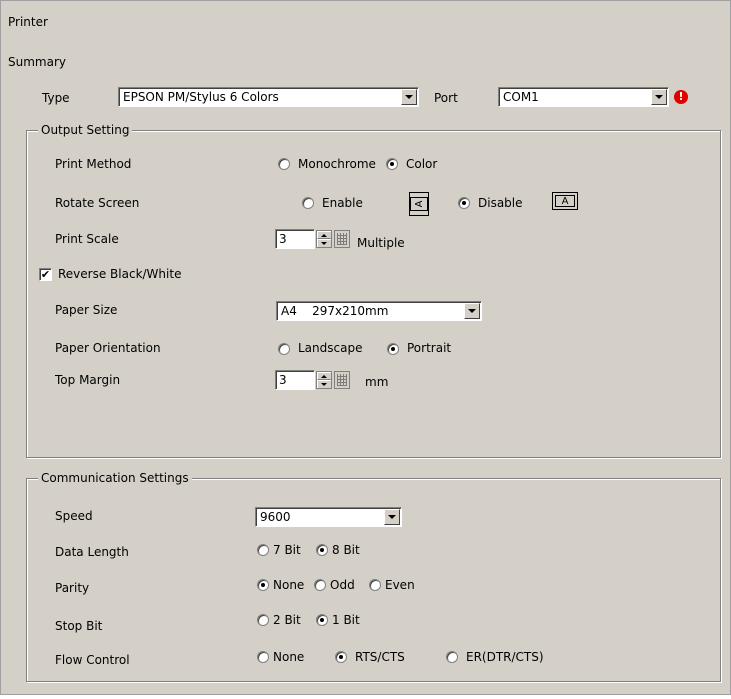  I want to click on output-setting-title: Output Setting, so click(85, 130).